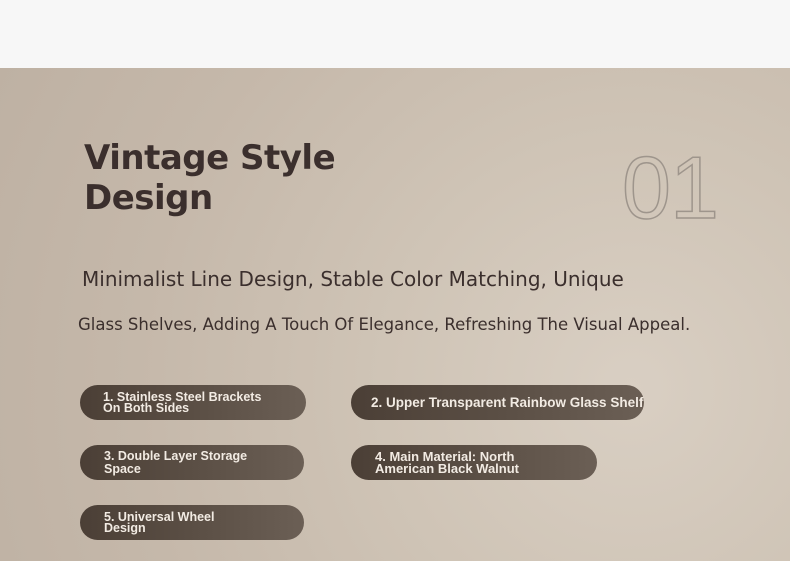 This screenshot has height=561, width=790. What do you see at coordinates (176, 462) in the screenshot?
I see `feature-pill-label: 3. Double Layer Storage Space` at bounding box center [176, 462].